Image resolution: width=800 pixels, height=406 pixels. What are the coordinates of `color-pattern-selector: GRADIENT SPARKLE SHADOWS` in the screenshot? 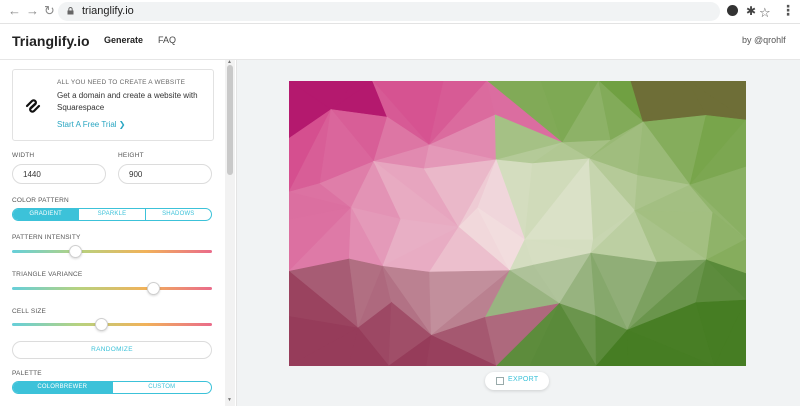 It's located at (112, 214).